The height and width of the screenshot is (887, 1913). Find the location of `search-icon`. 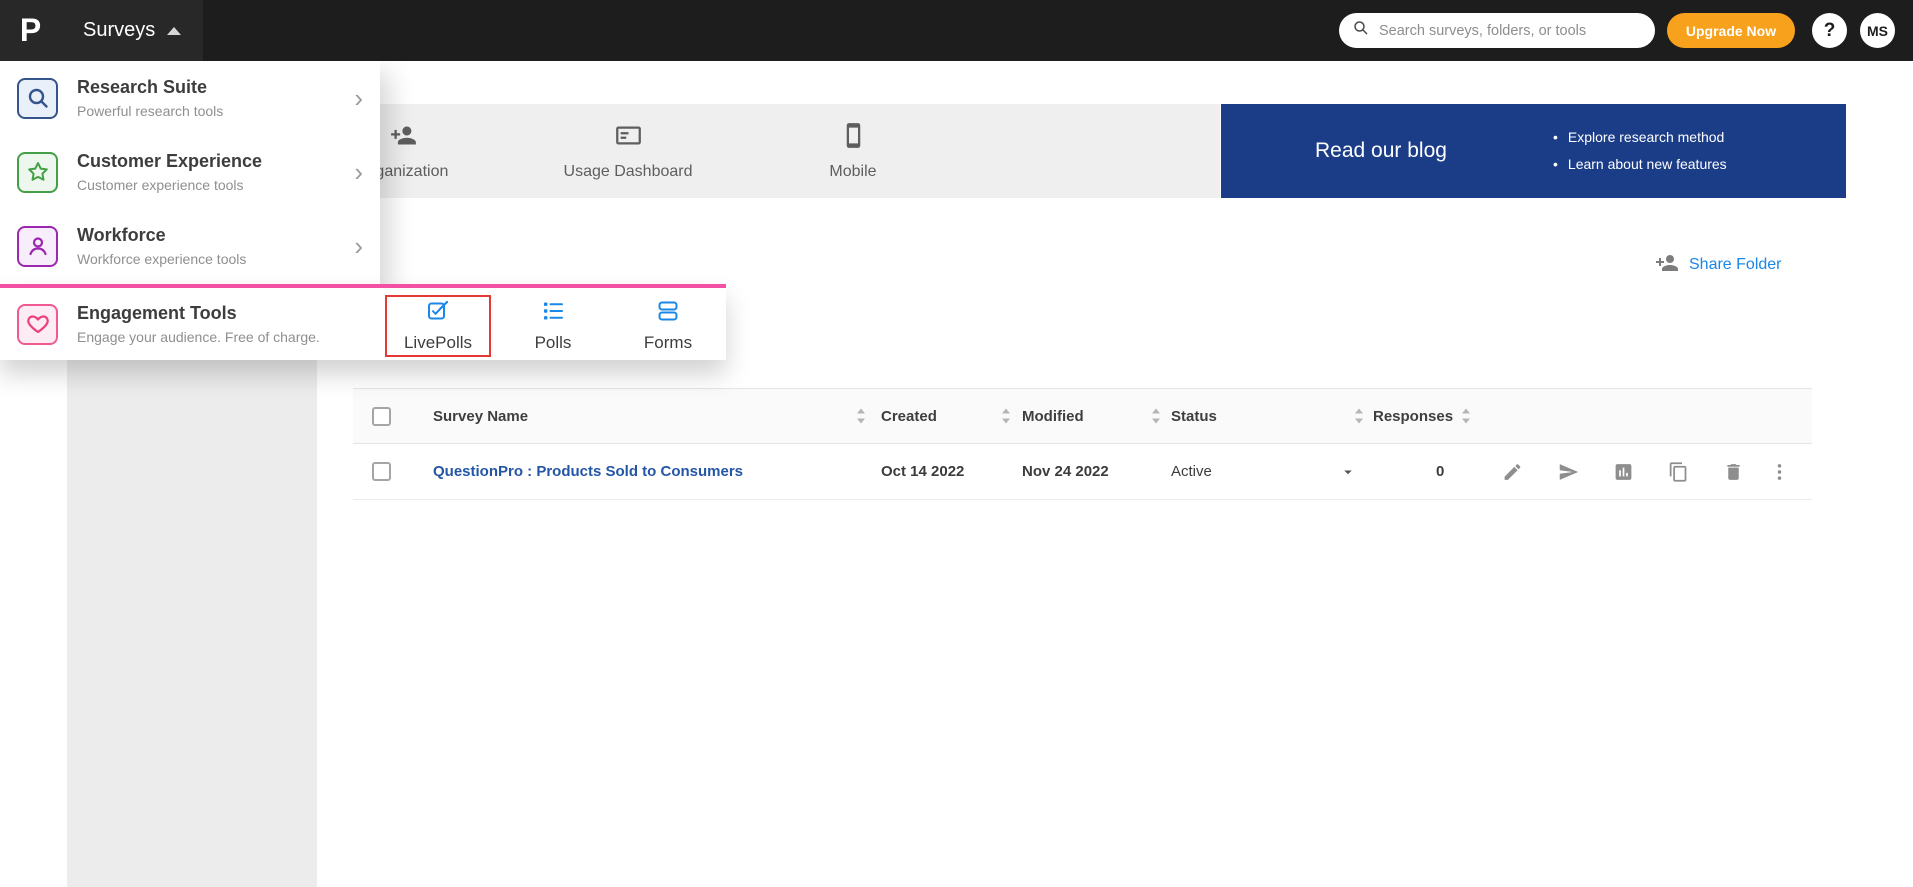

search-icon is located at coordinates (1361, 30).